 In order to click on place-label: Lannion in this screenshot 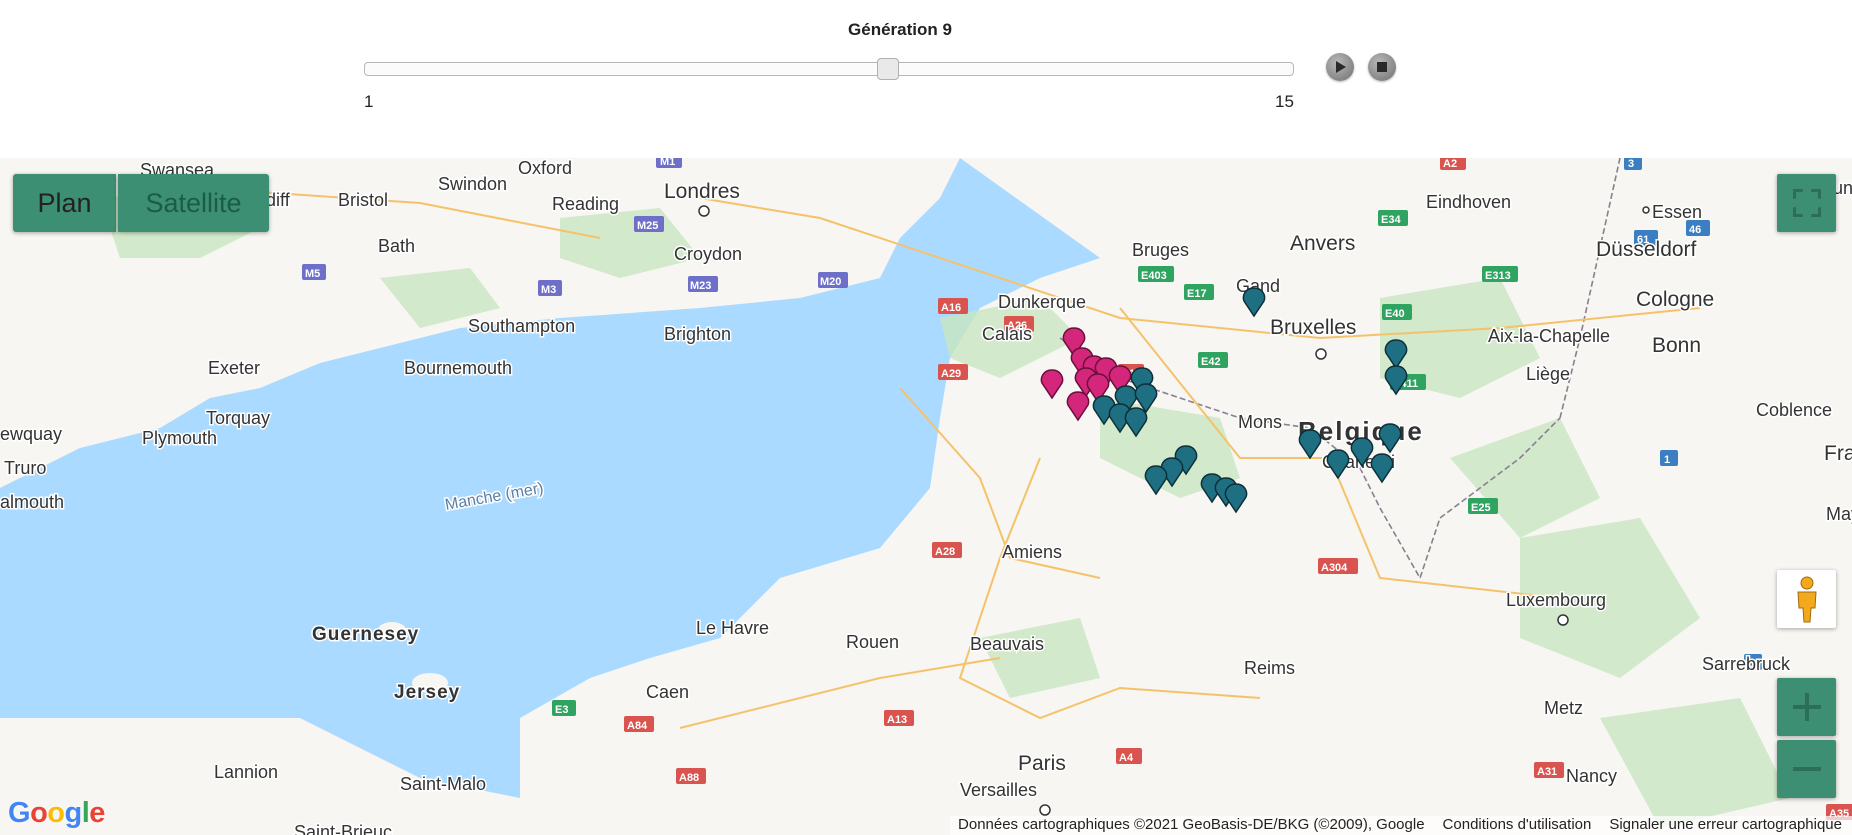, I will do `click(246, 772)`.